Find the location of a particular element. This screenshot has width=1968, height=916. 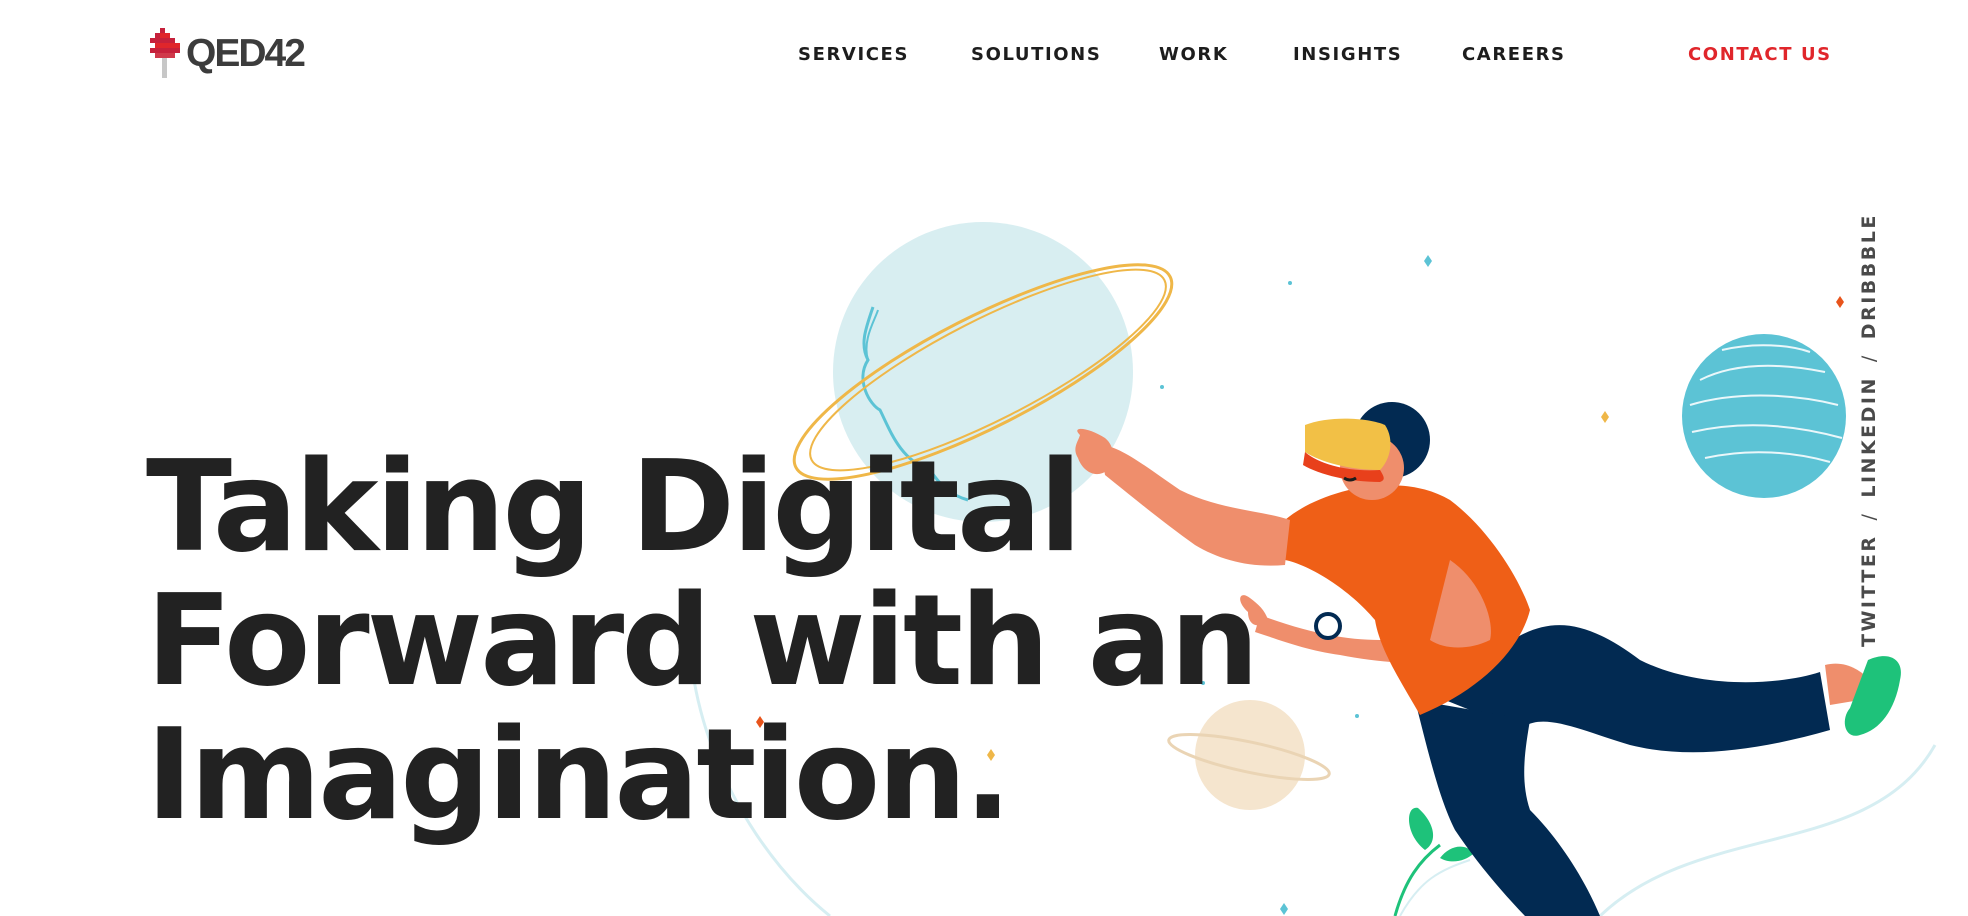

social-linkedin-link: LINKEDIN is located at coordinates (1869, 437).